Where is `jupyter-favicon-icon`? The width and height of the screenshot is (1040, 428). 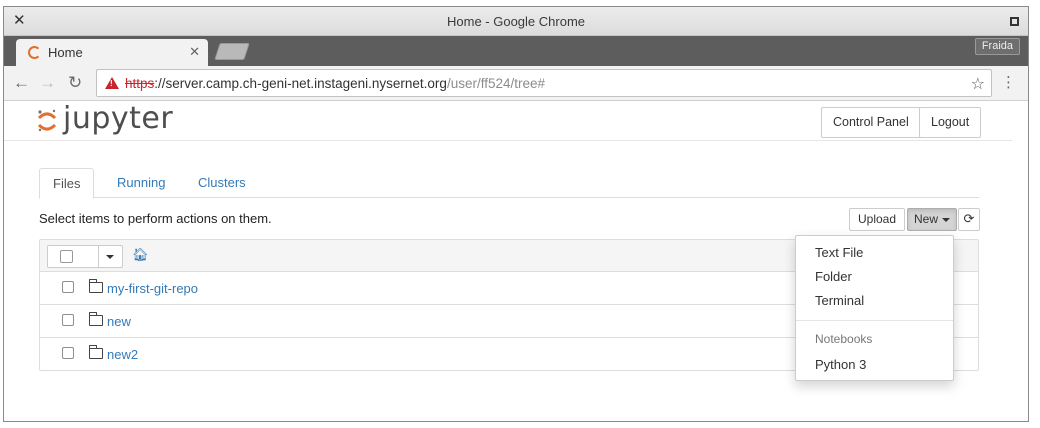 jupyter-favicon-icon is located at coordinates (34, 52).